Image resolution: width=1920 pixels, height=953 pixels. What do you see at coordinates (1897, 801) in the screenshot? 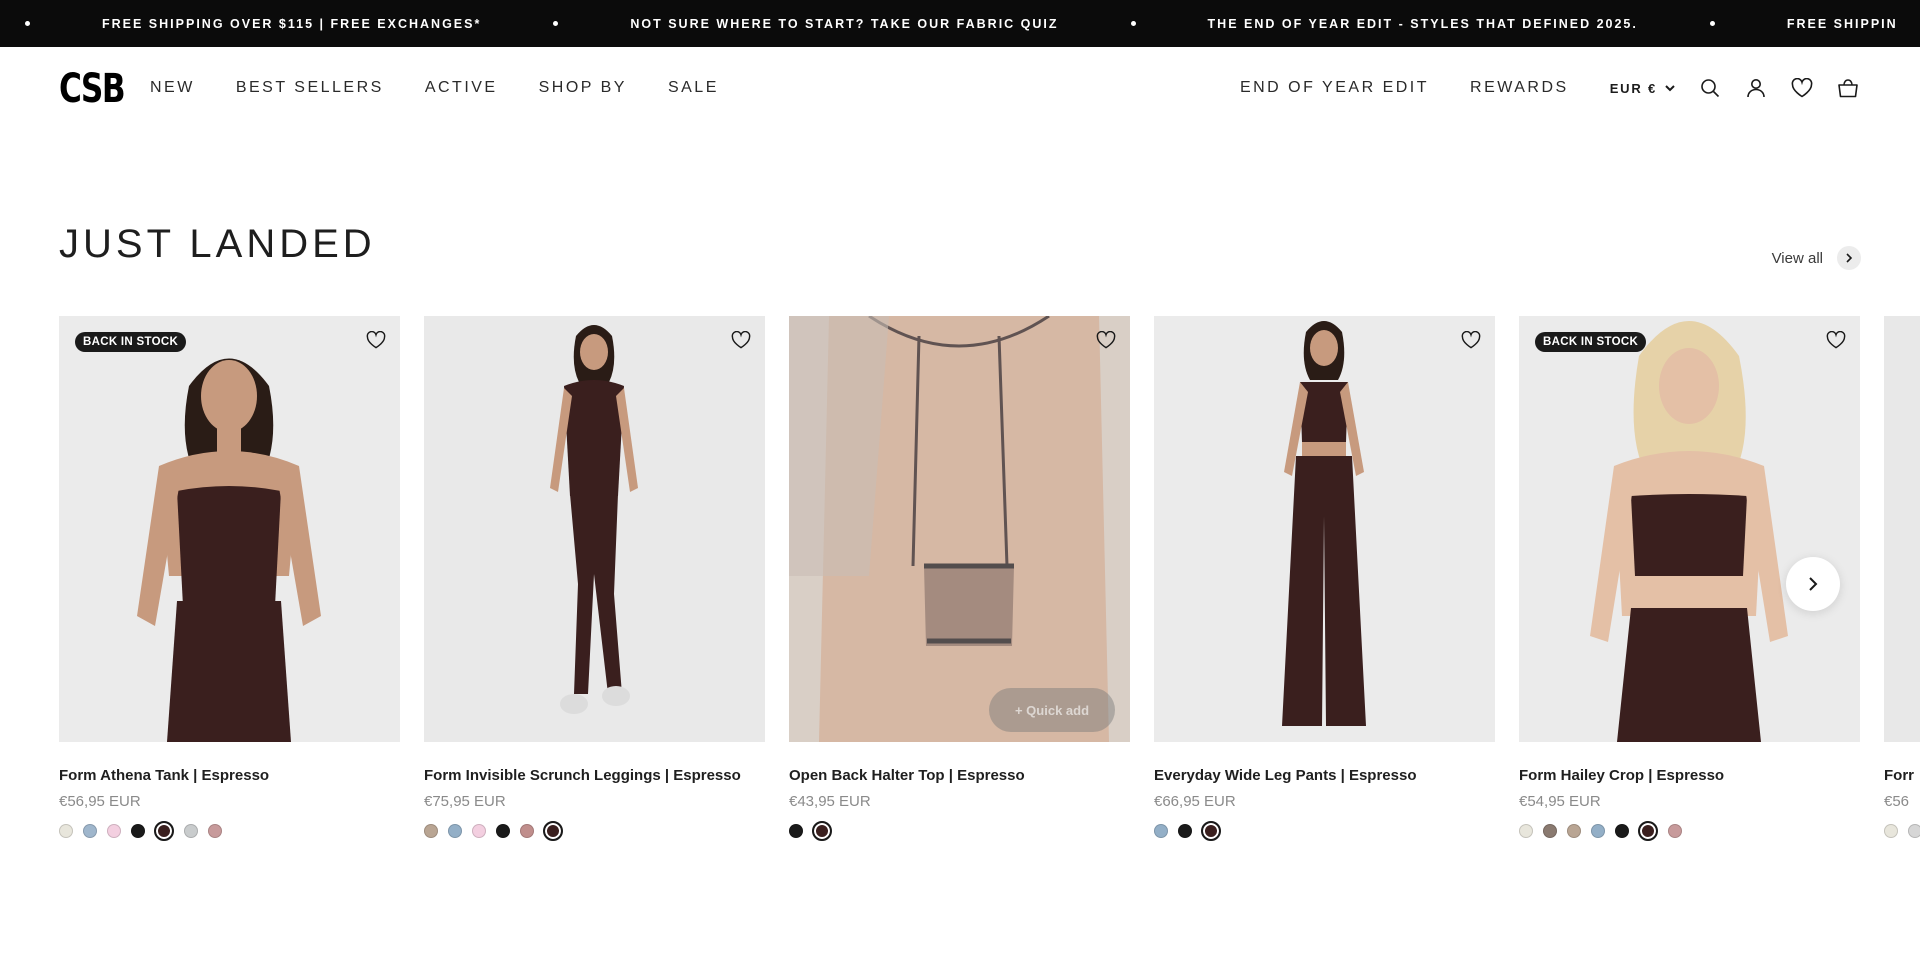
I see `product-price: €56` at bounding box center [1897, 801].